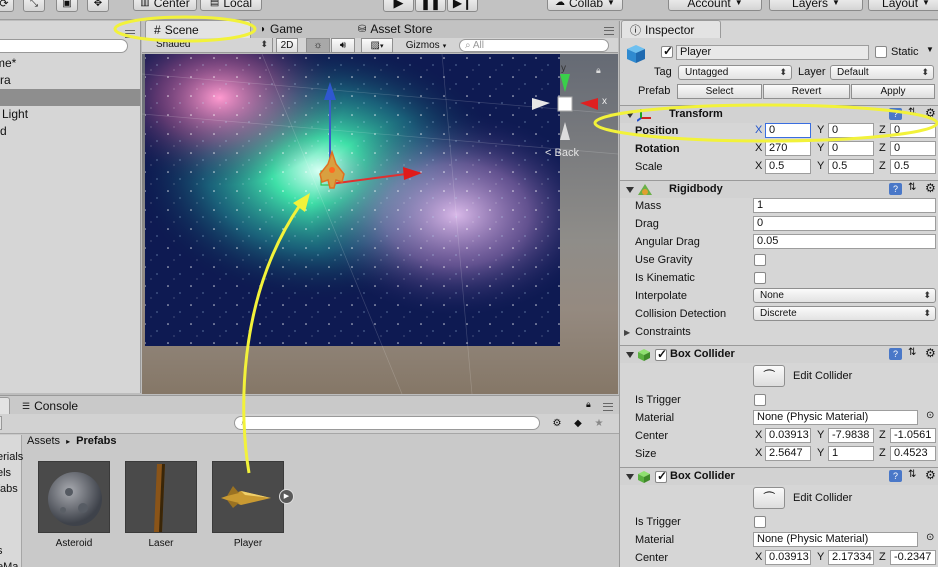 The width and height of the screenshot is (938, 567). I want to click on size-y-field: 1, so click(851, 453).